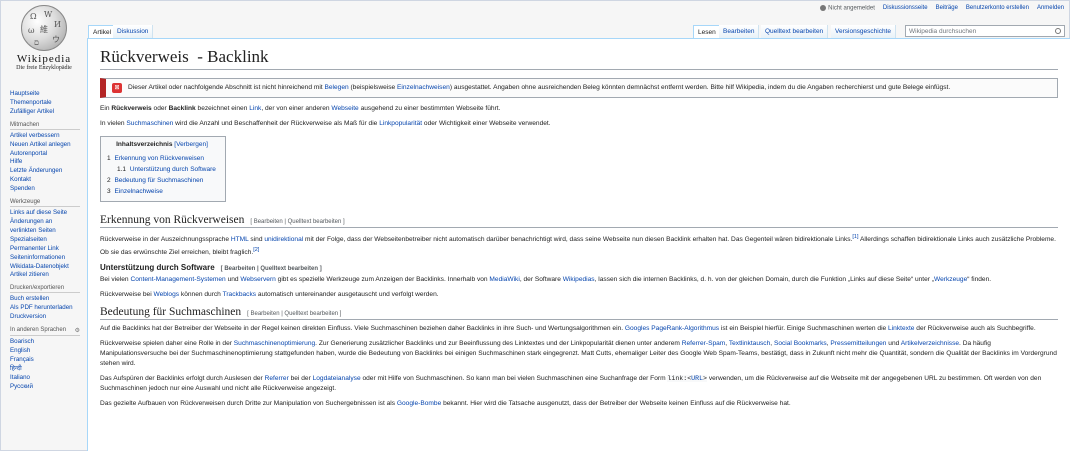 The width and height of the screenshot is (1070, 451). I want to click on link-wikipedias: Wikipedias, so click(579, 279).